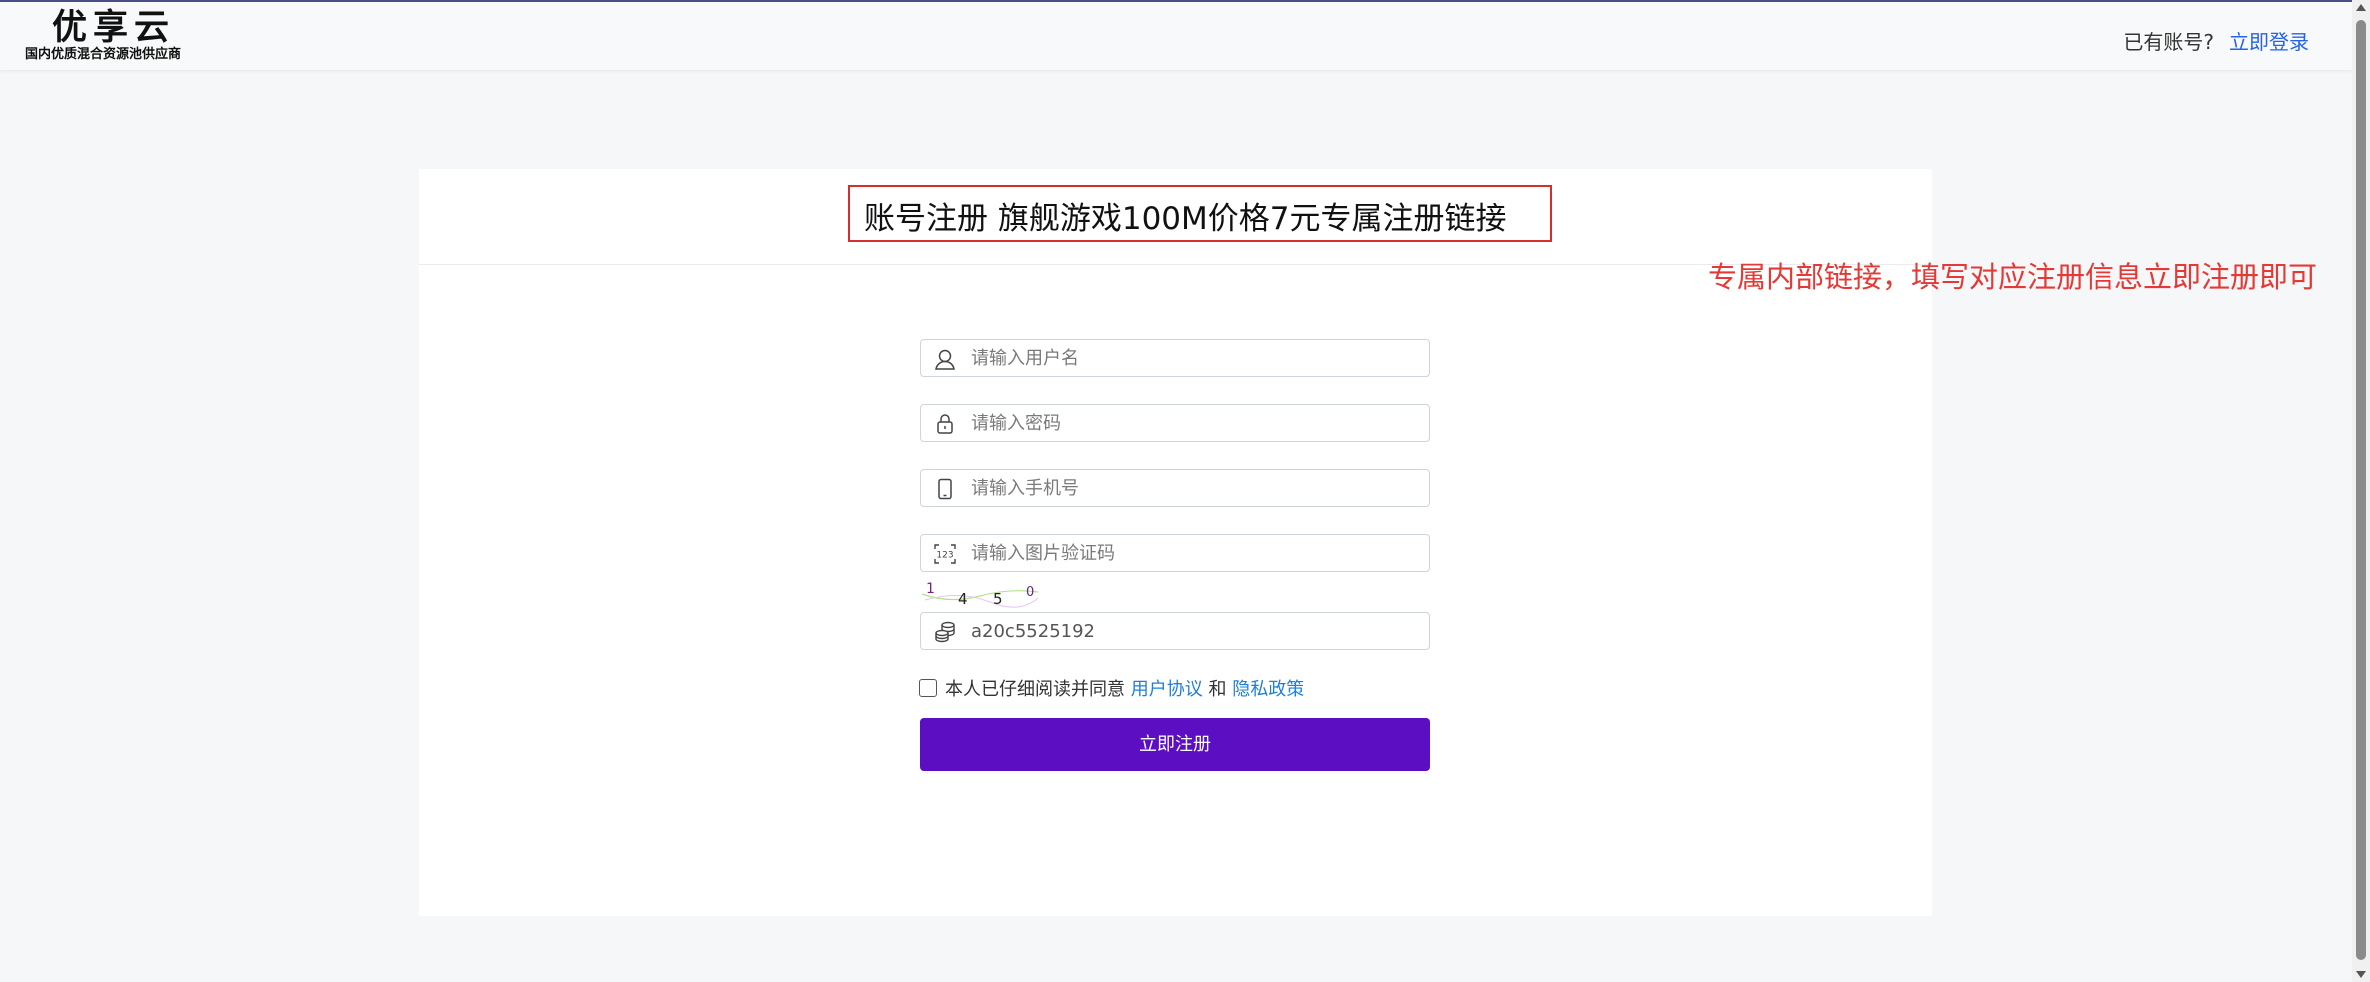 The image size is (2370, 982). I want to click on svg-text: 123, so click(944, 556).